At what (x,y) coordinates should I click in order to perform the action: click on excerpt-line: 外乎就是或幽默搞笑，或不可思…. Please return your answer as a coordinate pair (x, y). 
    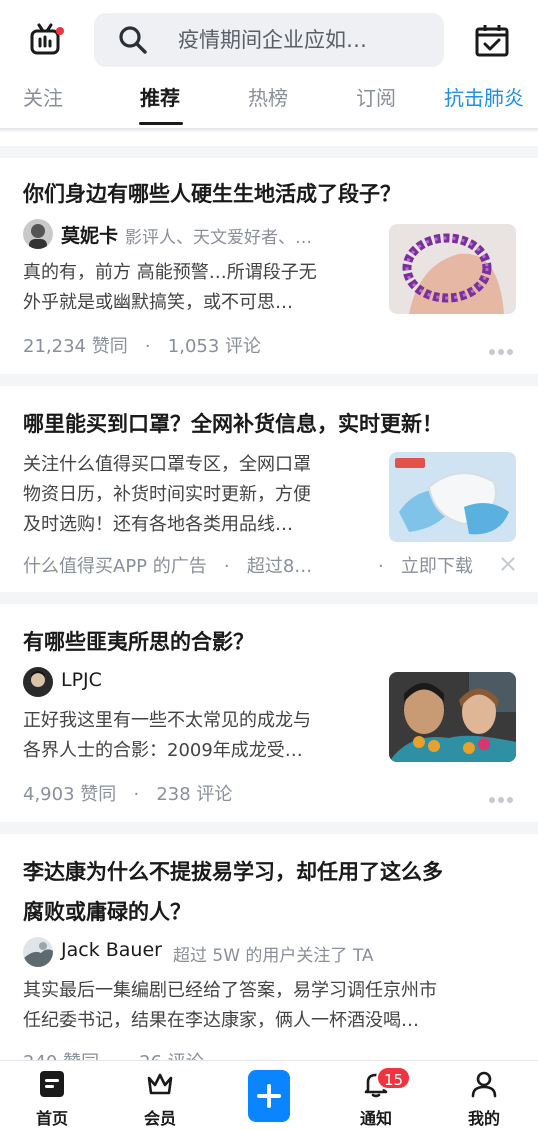
    Looking at the image, I should click on (158, 302).